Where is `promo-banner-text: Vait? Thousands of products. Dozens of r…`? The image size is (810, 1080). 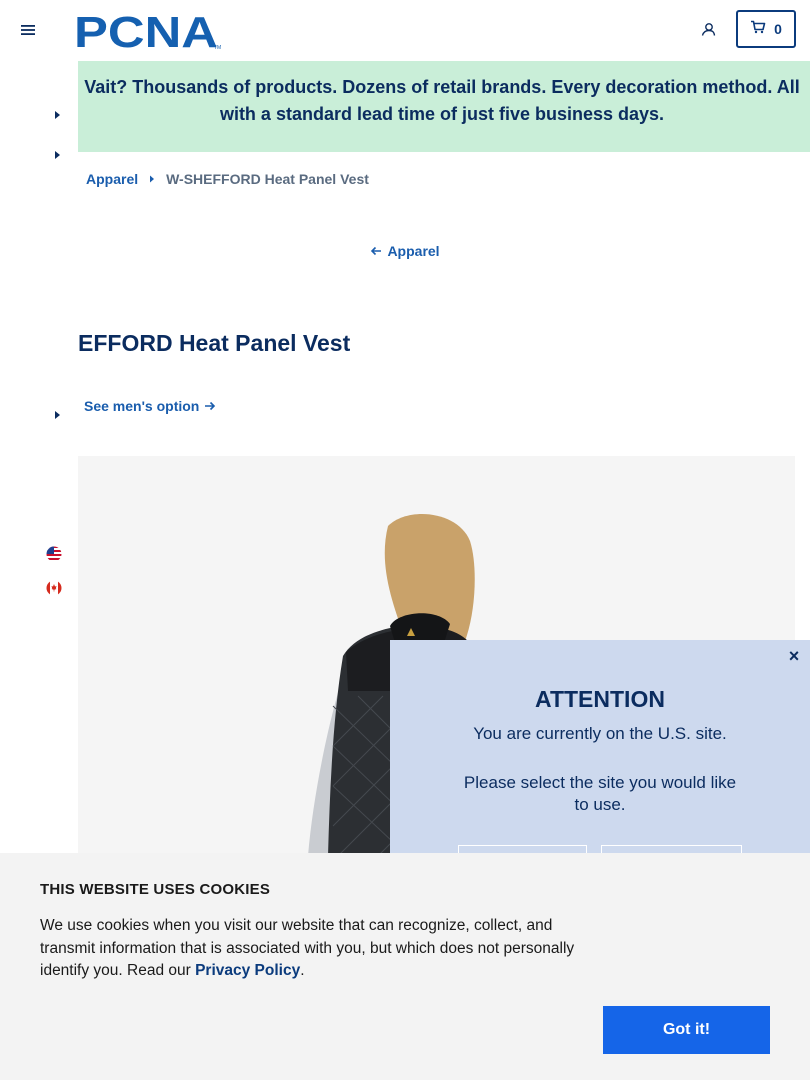
promo-banner-text: Vait? Thousands of products. Dozens of r… is located at coordinates (442, 100).